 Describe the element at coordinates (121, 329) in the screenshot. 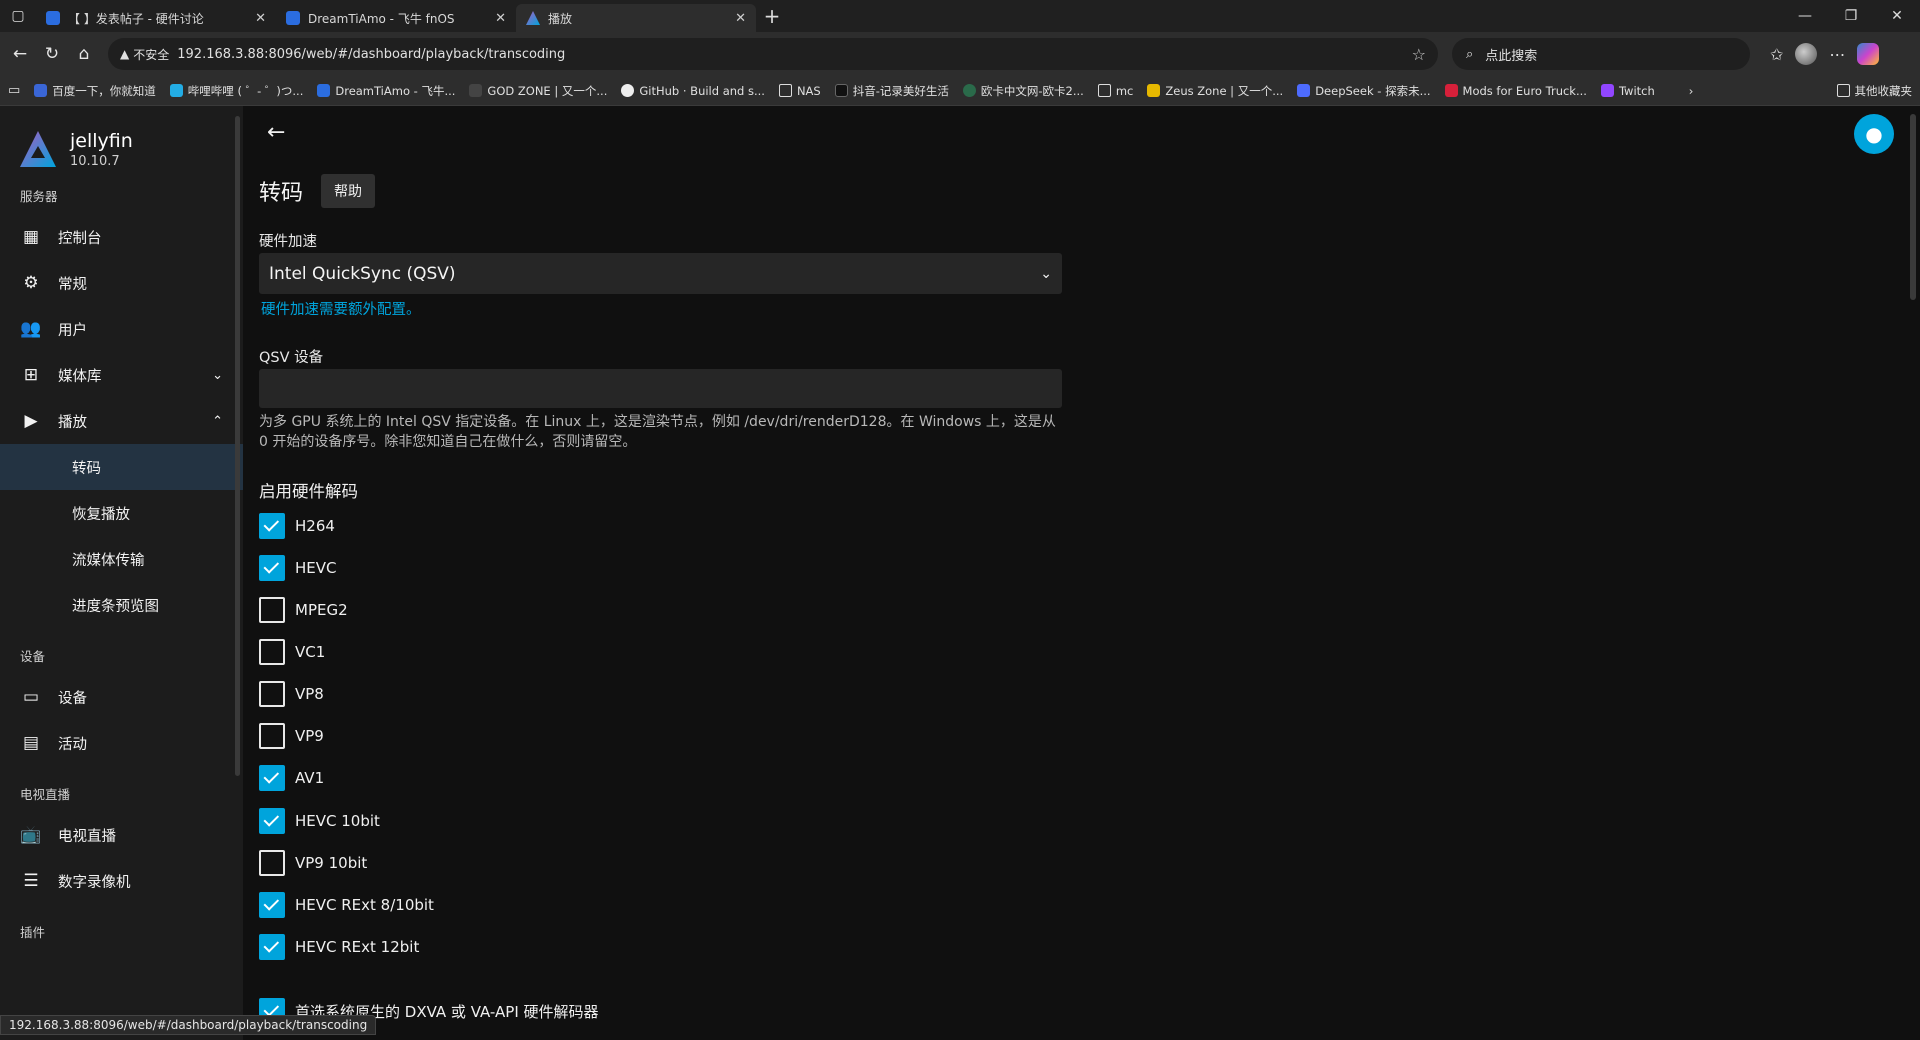

I see `sidebar-item-users: 👥 用户` at that location.